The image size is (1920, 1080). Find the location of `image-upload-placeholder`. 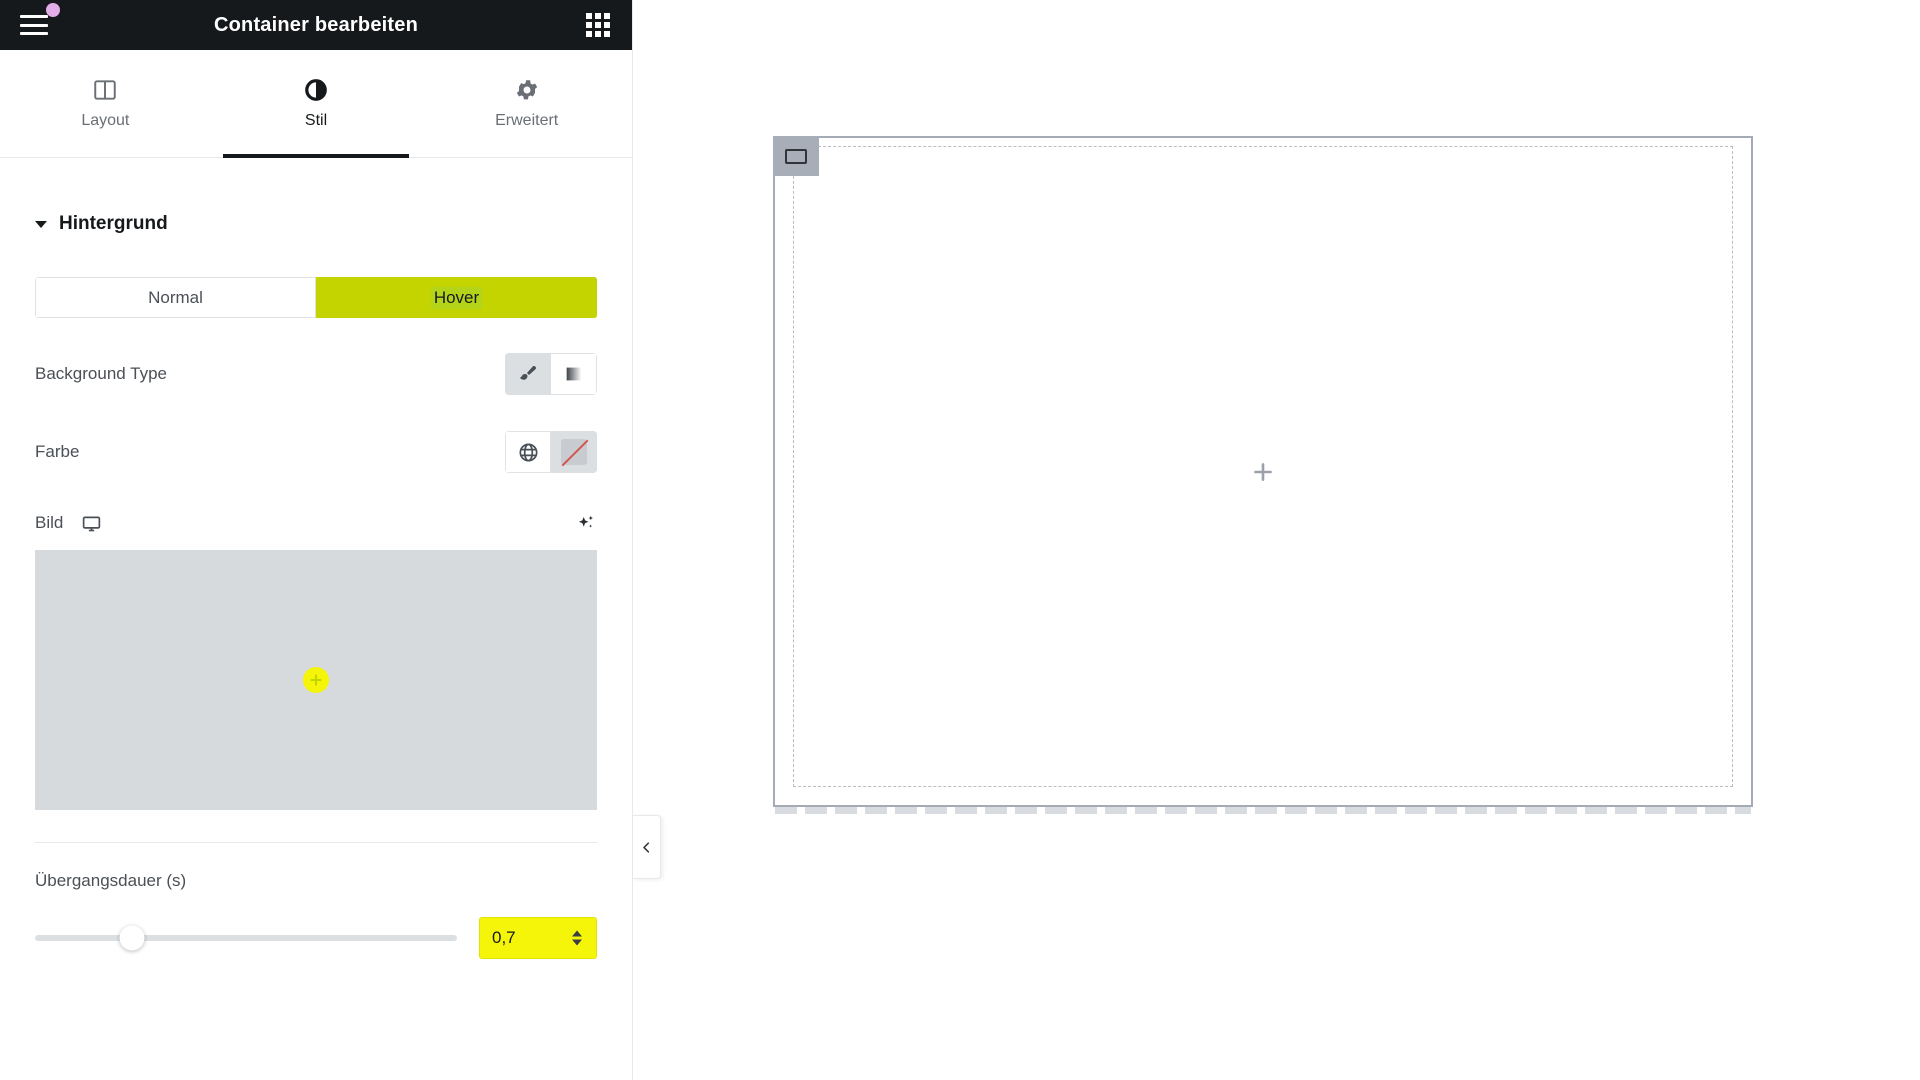

image-upload-placeholder is located at coordinates (316, 680).